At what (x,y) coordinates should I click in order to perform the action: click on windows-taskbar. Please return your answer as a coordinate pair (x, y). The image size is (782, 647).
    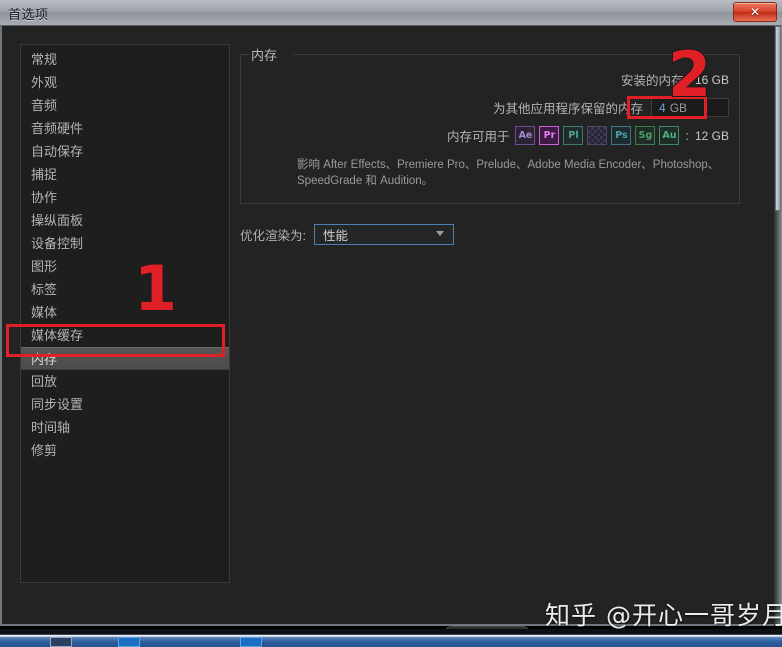
    Looking at the image, I should click on (391, 638).